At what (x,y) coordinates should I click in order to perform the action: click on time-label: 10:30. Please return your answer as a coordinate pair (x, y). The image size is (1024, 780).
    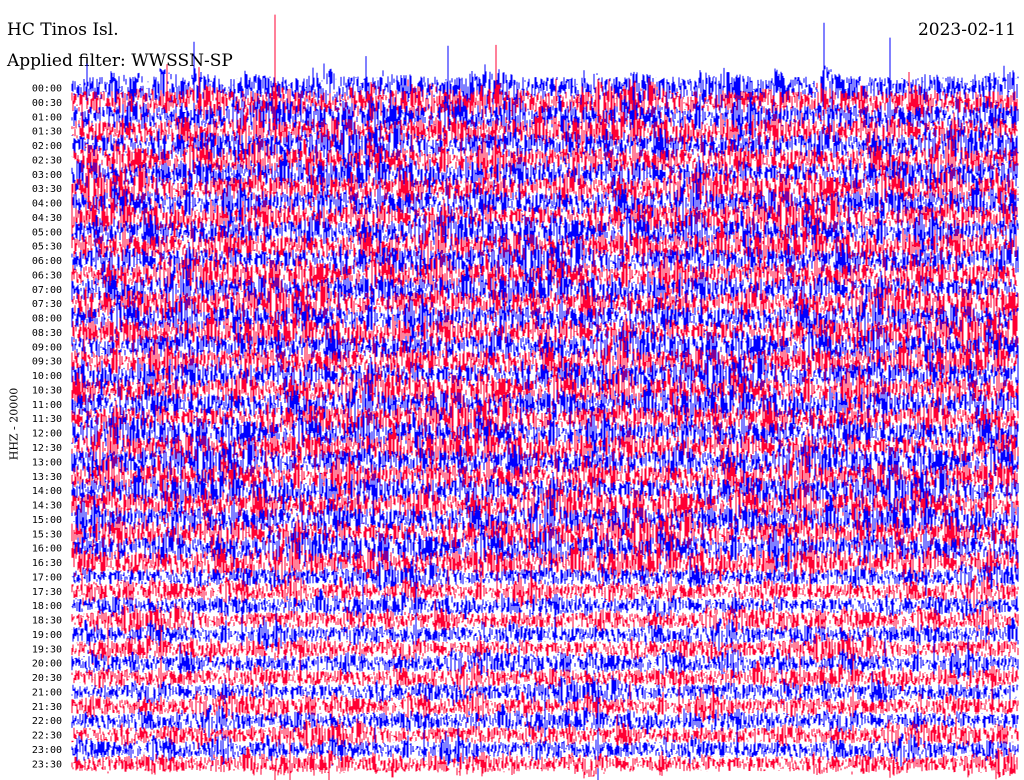
    Looking at the image, I should click on (47, 390).